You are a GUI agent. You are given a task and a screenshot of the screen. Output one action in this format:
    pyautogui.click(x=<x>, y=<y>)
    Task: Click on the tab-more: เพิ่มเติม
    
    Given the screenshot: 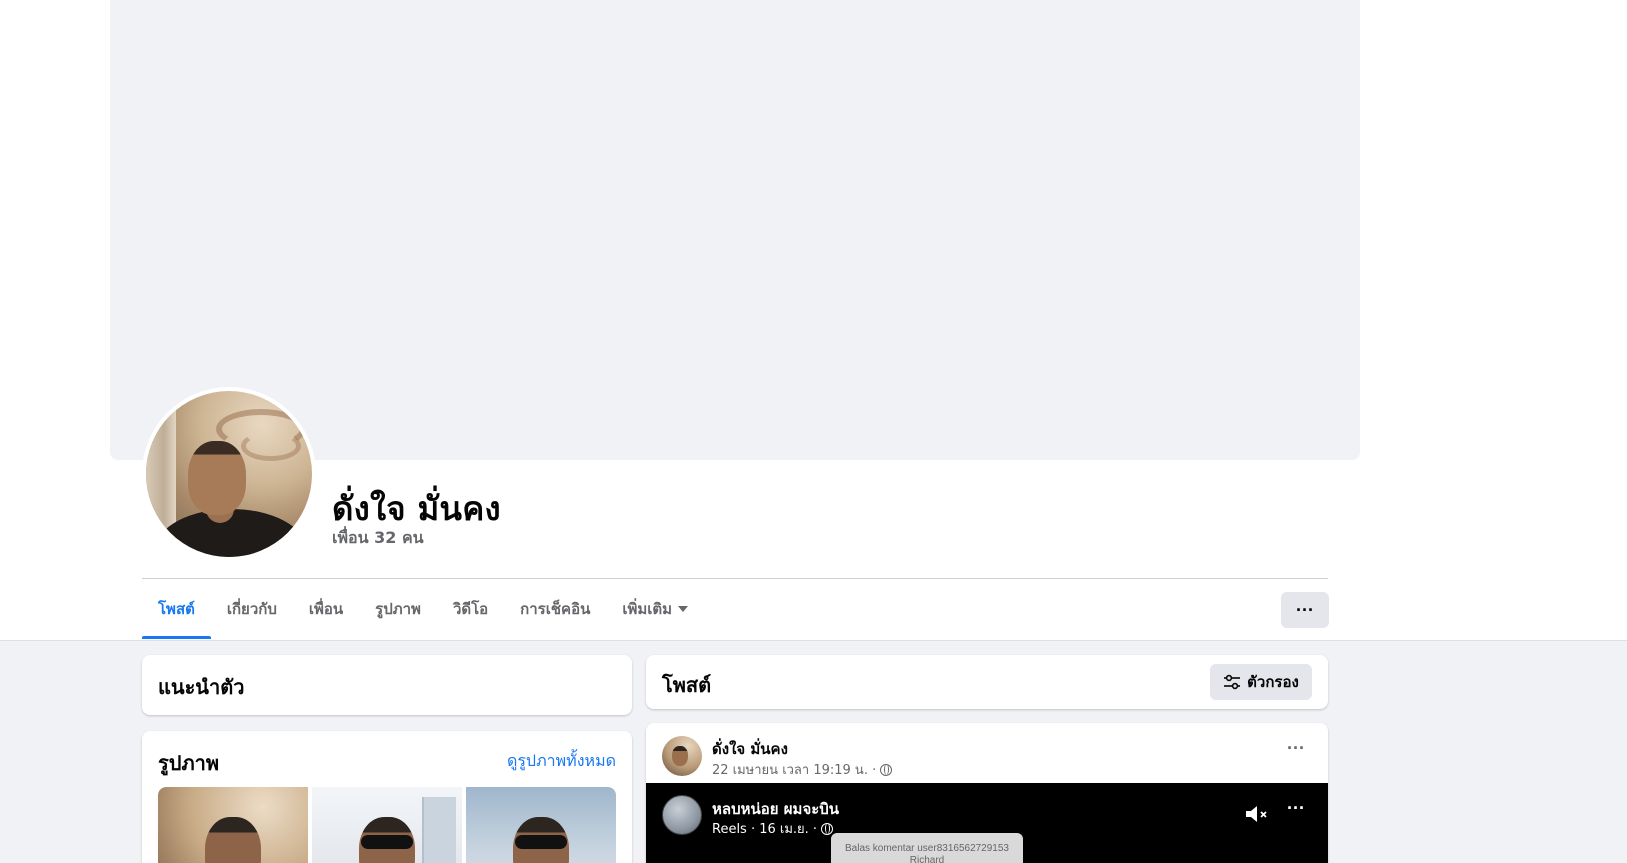 What is the action you would take?
    pyautogui.click(x=655, y=609)
    